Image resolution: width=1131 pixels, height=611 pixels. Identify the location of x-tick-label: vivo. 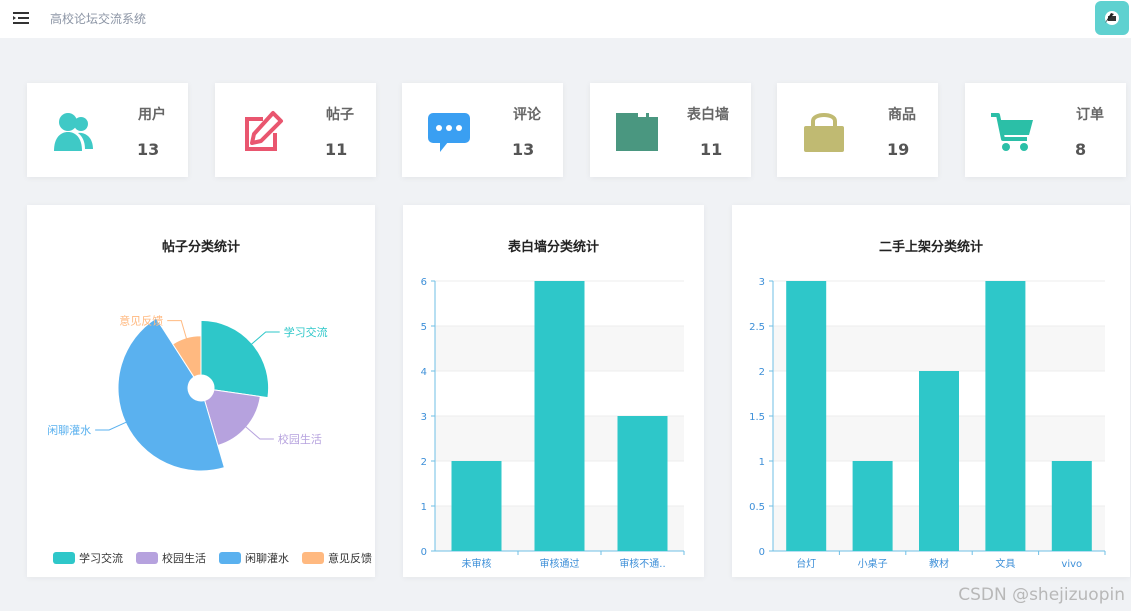
(1071, 564).